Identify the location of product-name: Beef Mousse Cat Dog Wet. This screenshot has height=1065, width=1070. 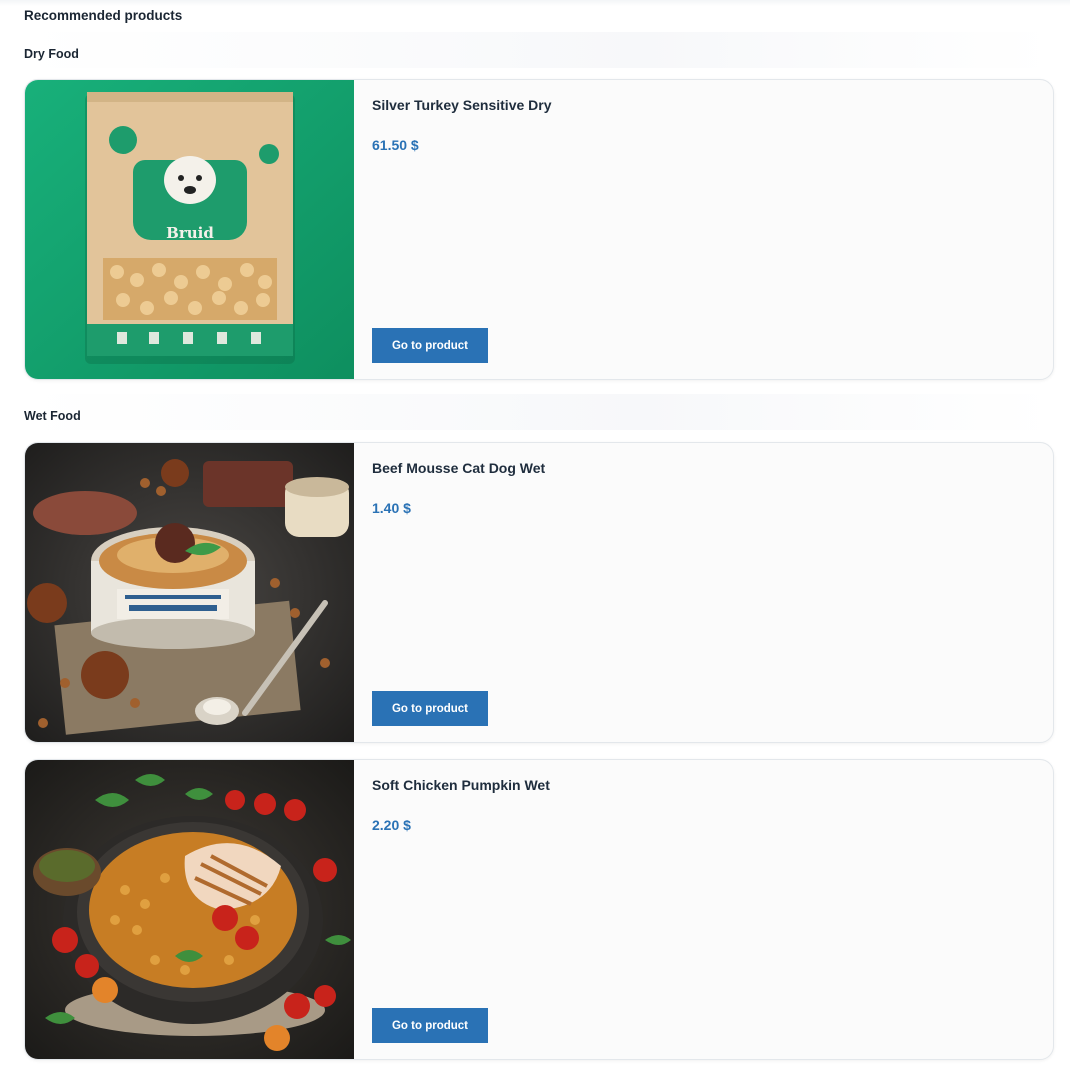
(458, 468).